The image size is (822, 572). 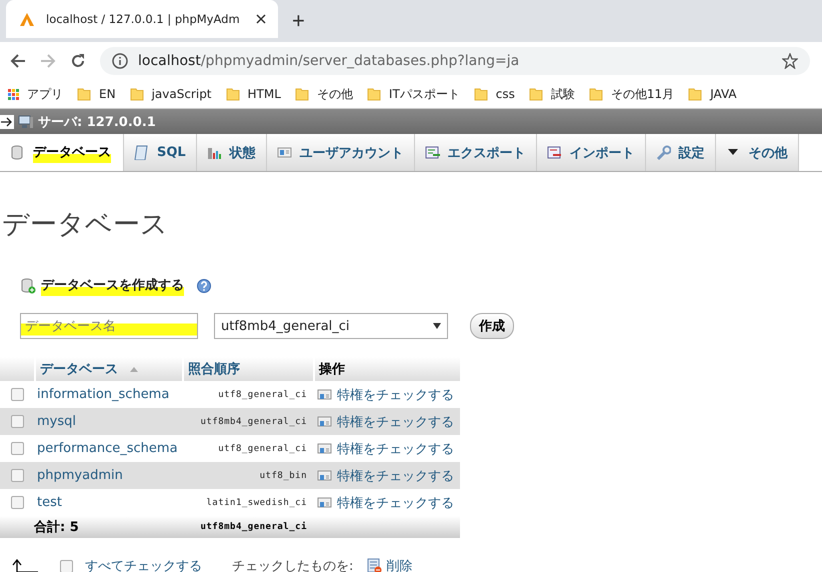 What do you see at coordinates (57, 527) in the screenshot?
I see `total-count: 合計: 5` at bounding box center [57, 527].